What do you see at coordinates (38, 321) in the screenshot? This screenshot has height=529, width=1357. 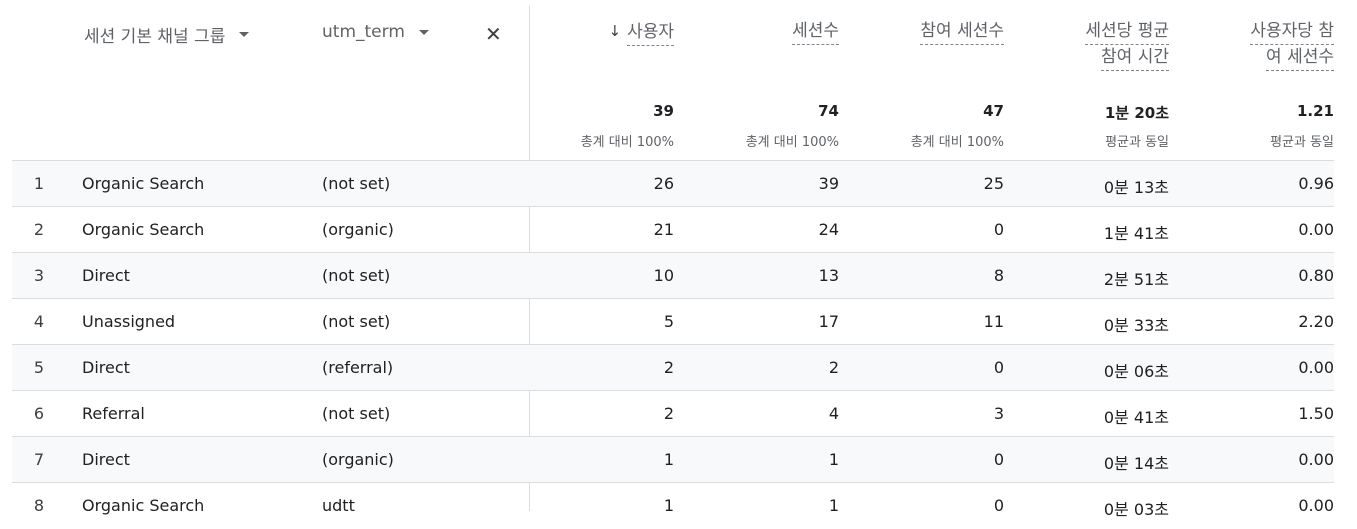 I see `row-rank: 4` at bounding box center [38, 321].